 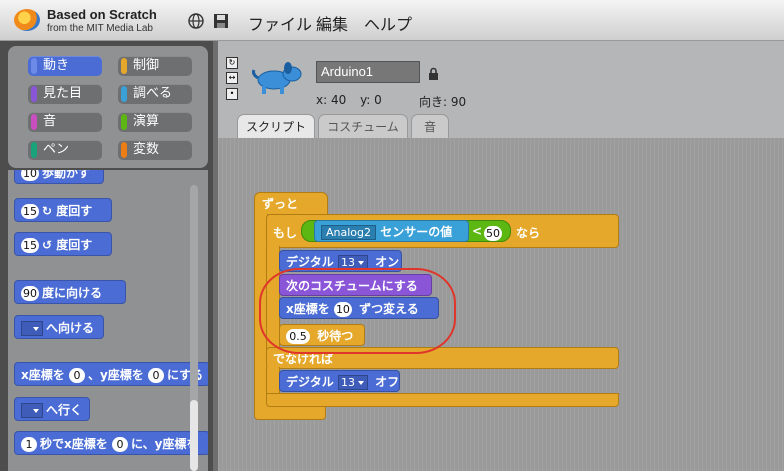 I want to click on menu-help: ヘルプ, so click(x=388, y=23).